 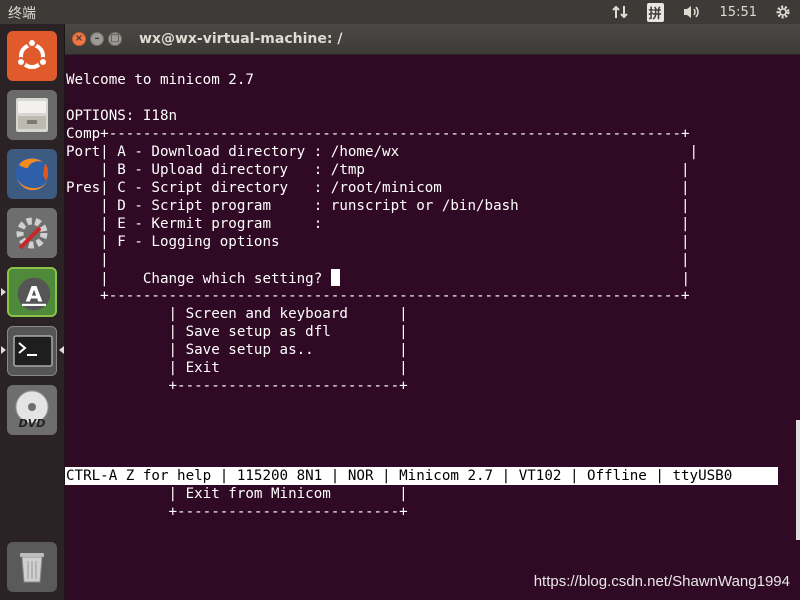 What do you see at coordinates (61, 350) in the screenshot?
I see `focused-indicator` at bounding box center [61, 350].